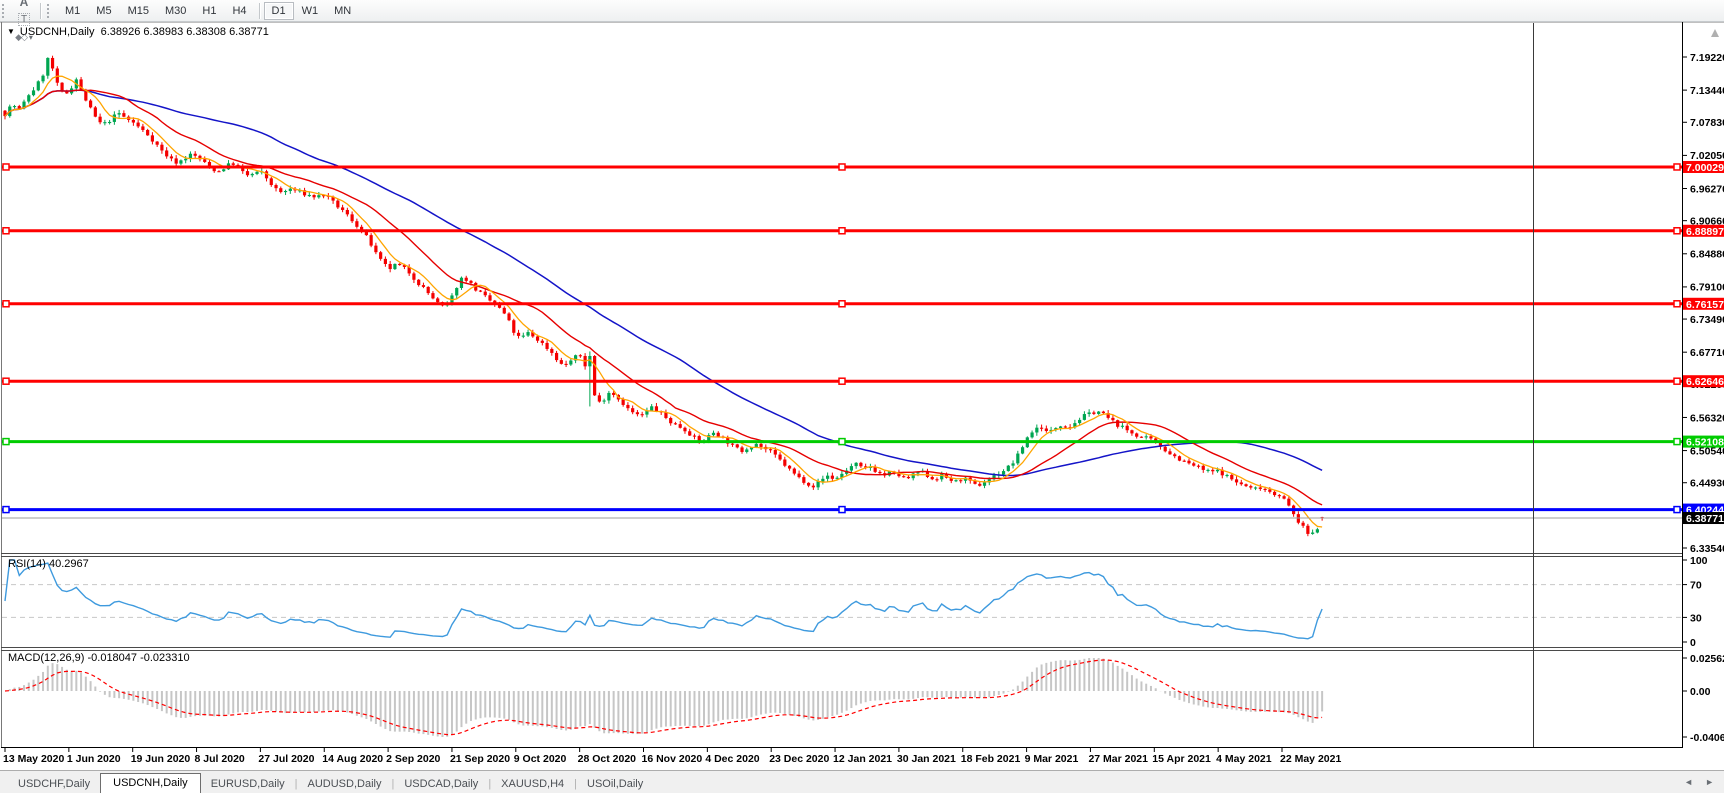  Describe the element at coordinates (286, 759) in the screenshot. I see `date-label: 27 Jul 2020` at that location.